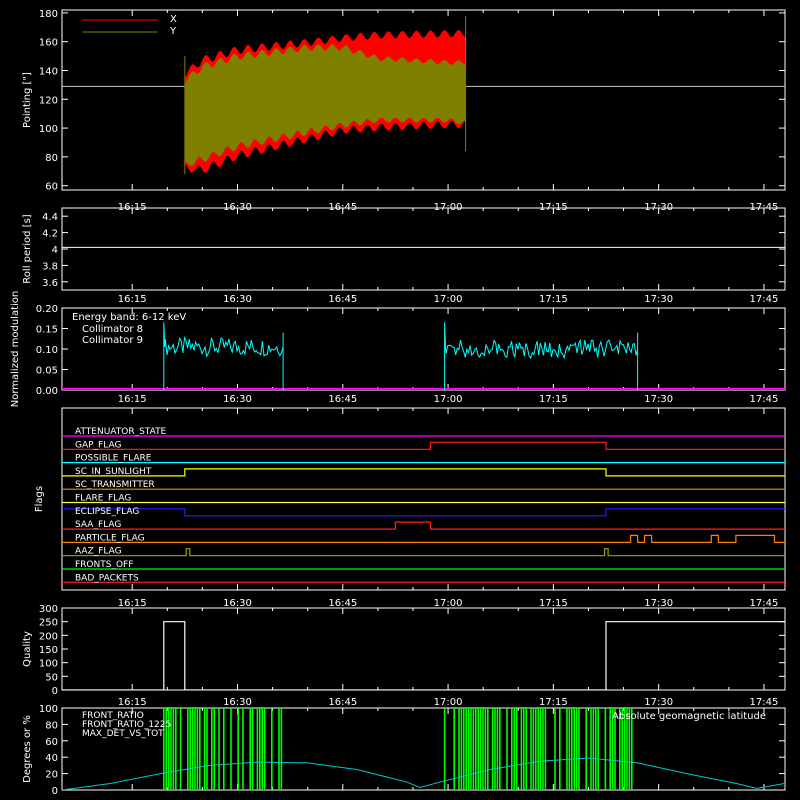 This screenshot has height=800, width=800. Describe the element at coordinates (47, 371) in the screenshot. I see `y-tick-label: 0.05` at that location.